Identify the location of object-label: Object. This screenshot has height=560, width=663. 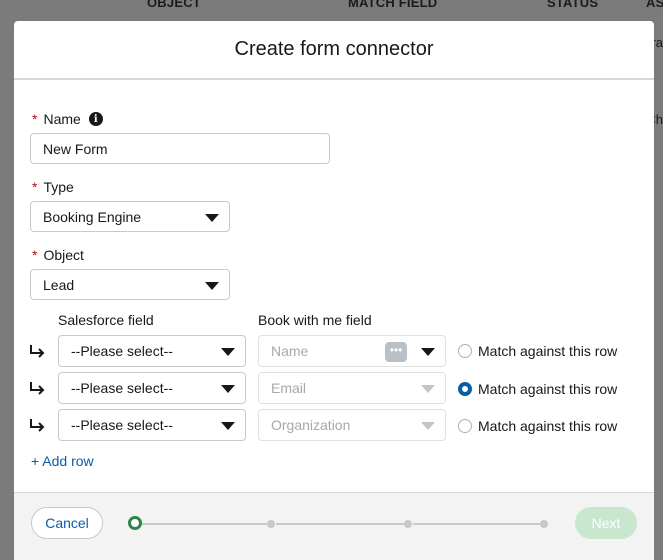
(63, 255).